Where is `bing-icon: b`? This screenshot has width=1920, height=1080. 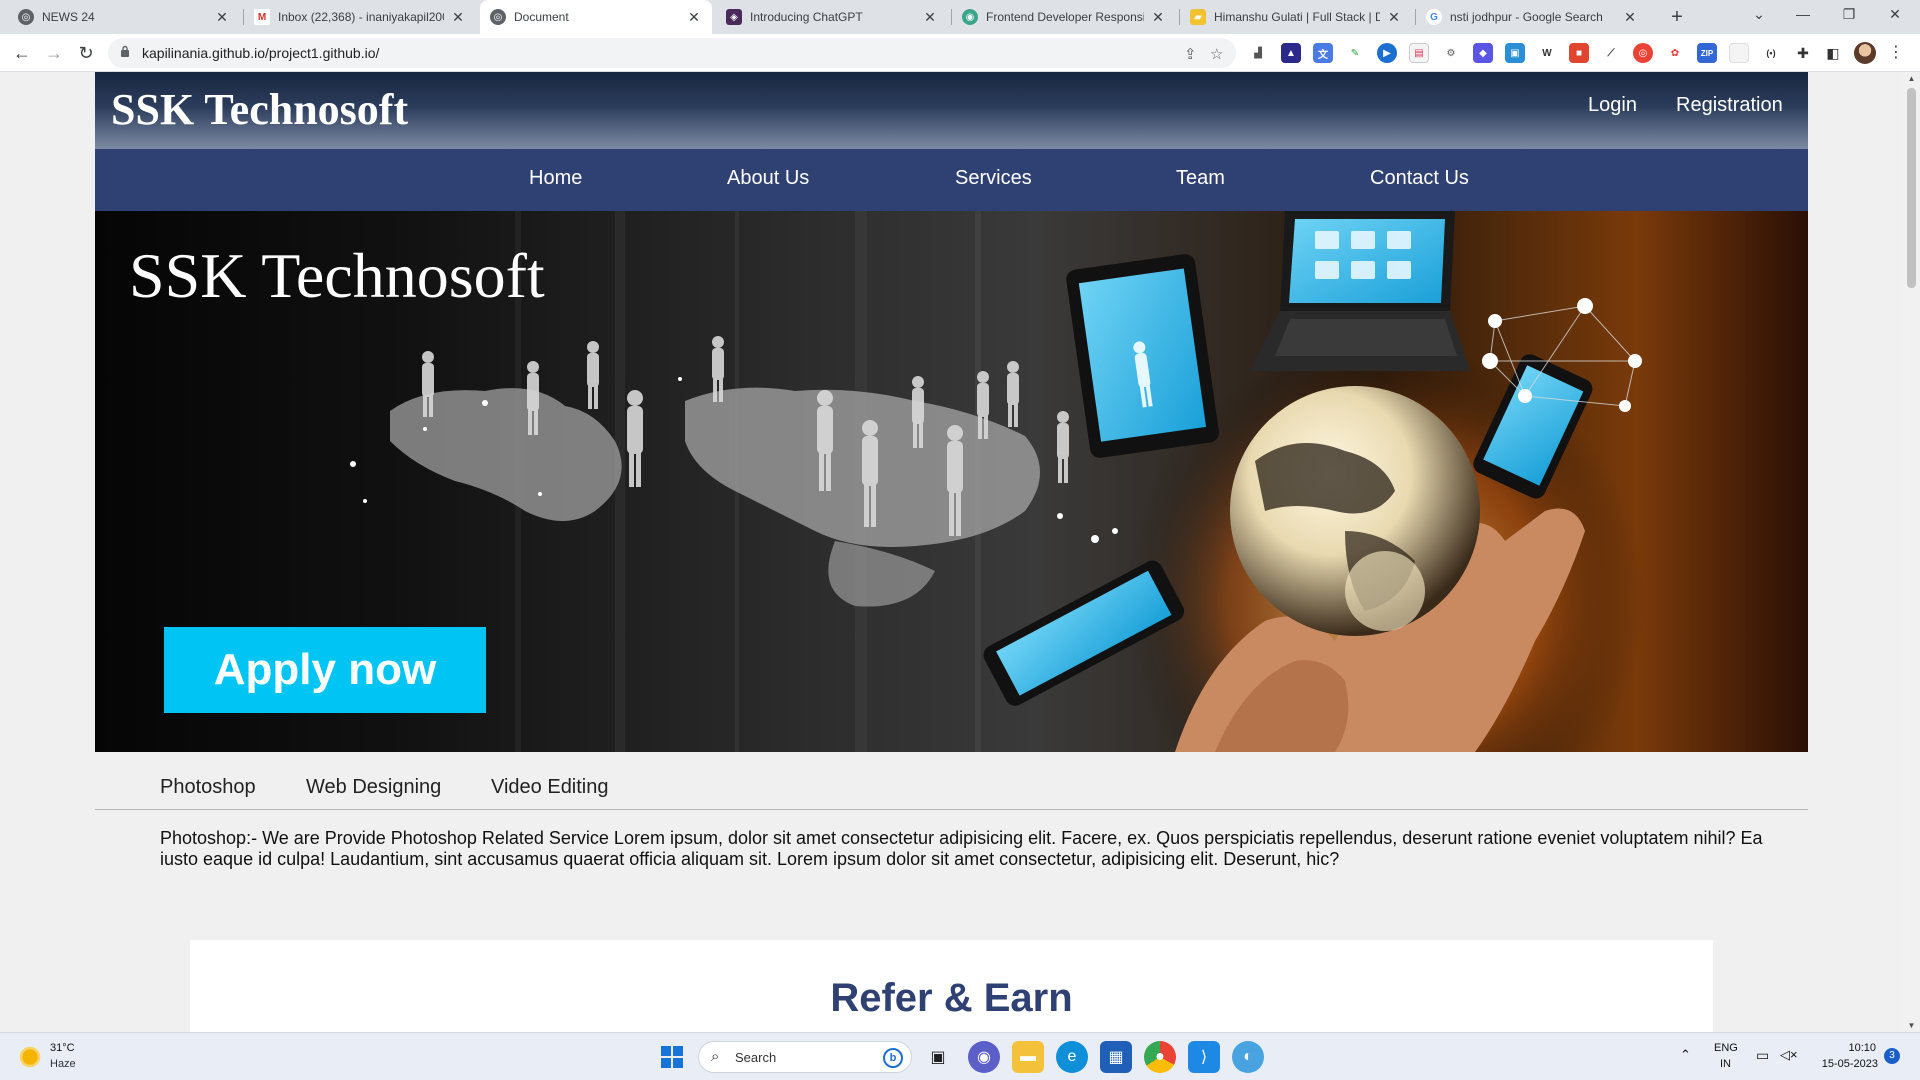
bing-icon: b is located at coordinates (893, 1058).